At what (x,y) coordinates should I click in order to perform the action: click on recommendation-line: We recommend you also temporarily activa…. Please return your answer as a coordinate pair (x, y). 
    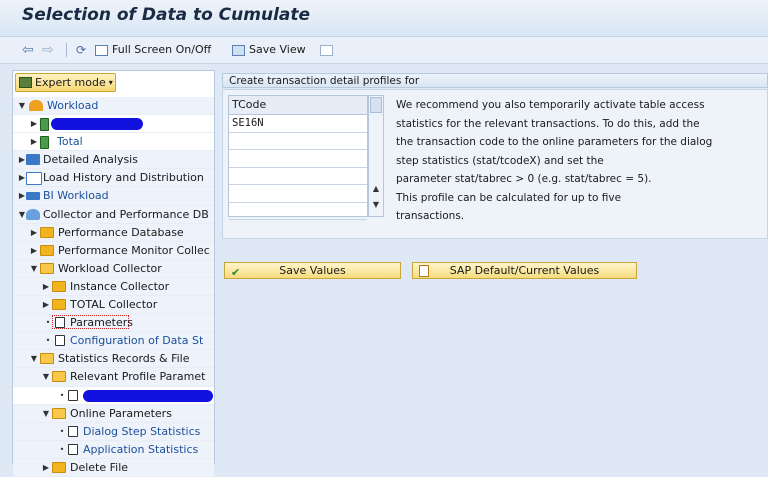
    Looking at the image, I should click on (550, 105).